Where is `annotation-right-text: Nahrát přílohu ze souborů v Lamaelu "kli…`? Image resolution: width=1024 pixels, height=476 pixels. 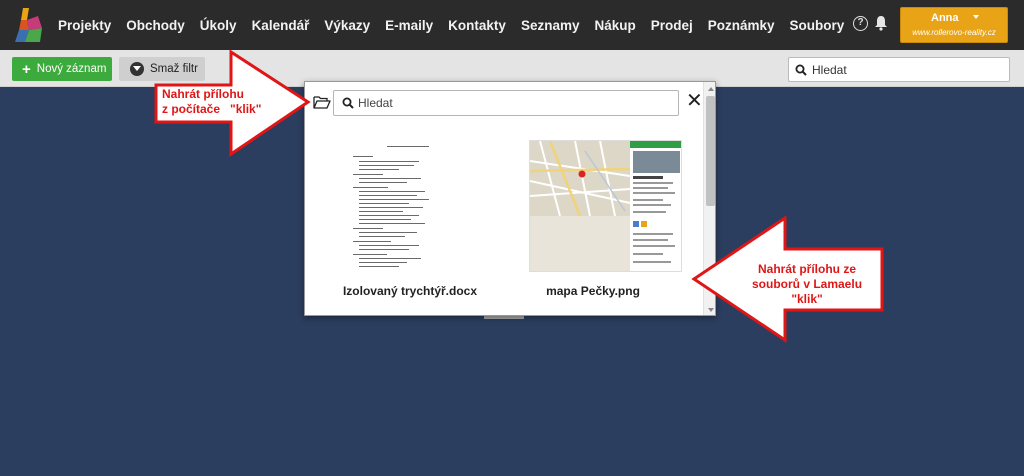
annotation-right-text: Nahrát přílohu ze souborů v Lamaelu "kli… is located at coordinates (807, 284).